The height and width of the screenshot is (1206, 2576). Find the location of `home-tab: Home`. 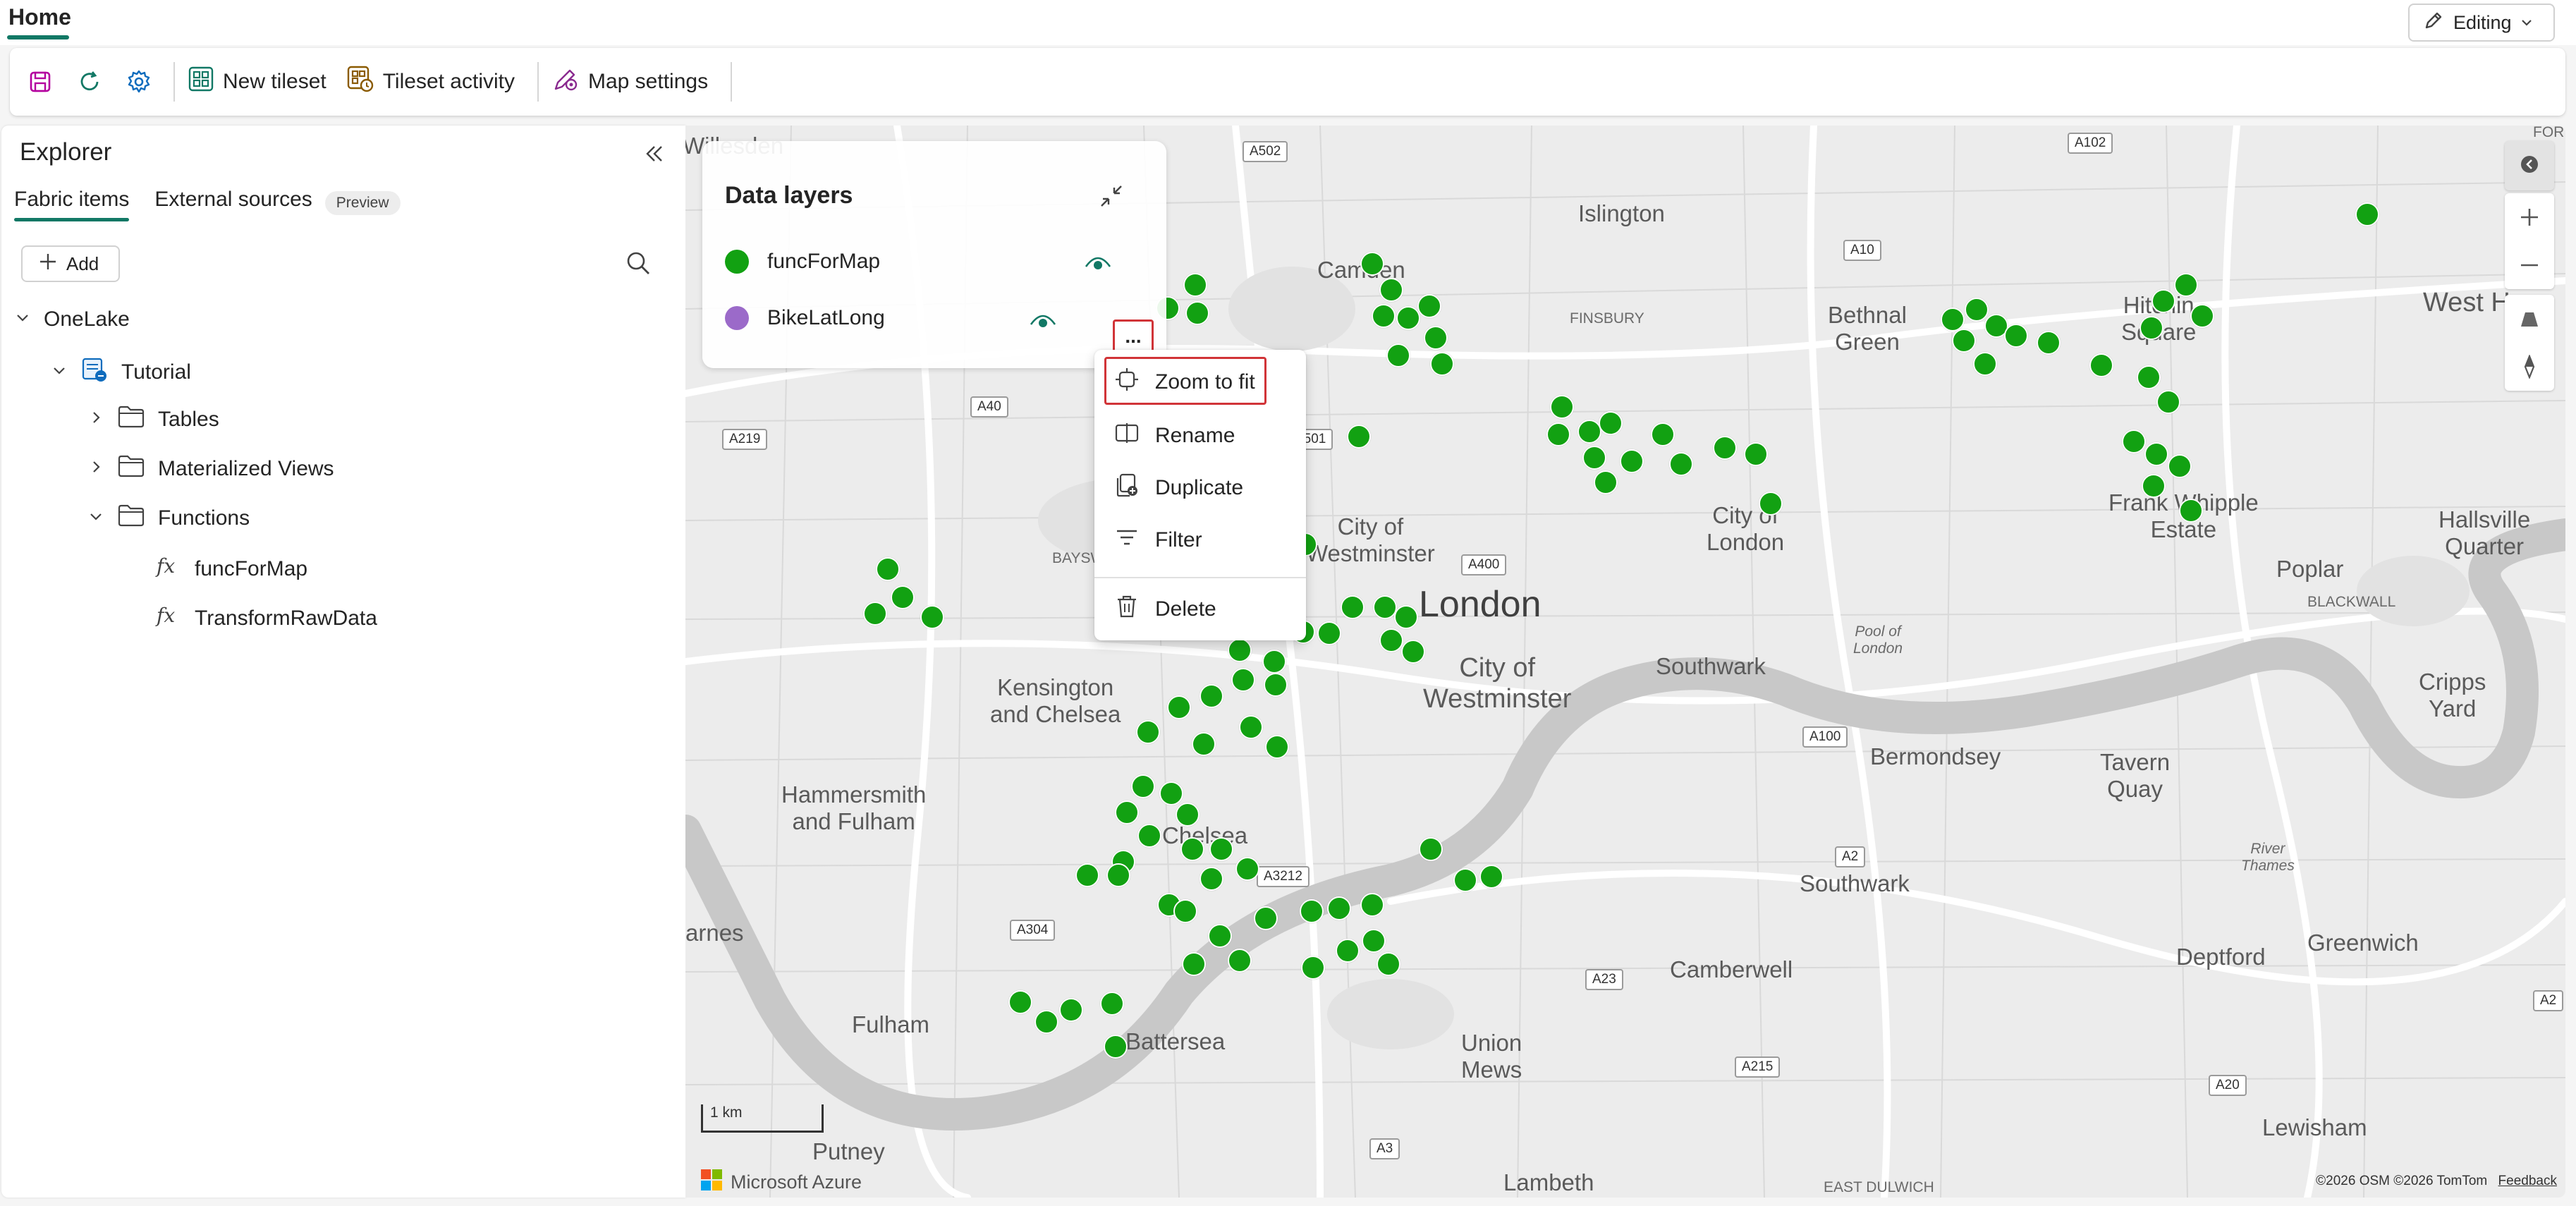

home-tab: Home is located at coordinates (40, 17).